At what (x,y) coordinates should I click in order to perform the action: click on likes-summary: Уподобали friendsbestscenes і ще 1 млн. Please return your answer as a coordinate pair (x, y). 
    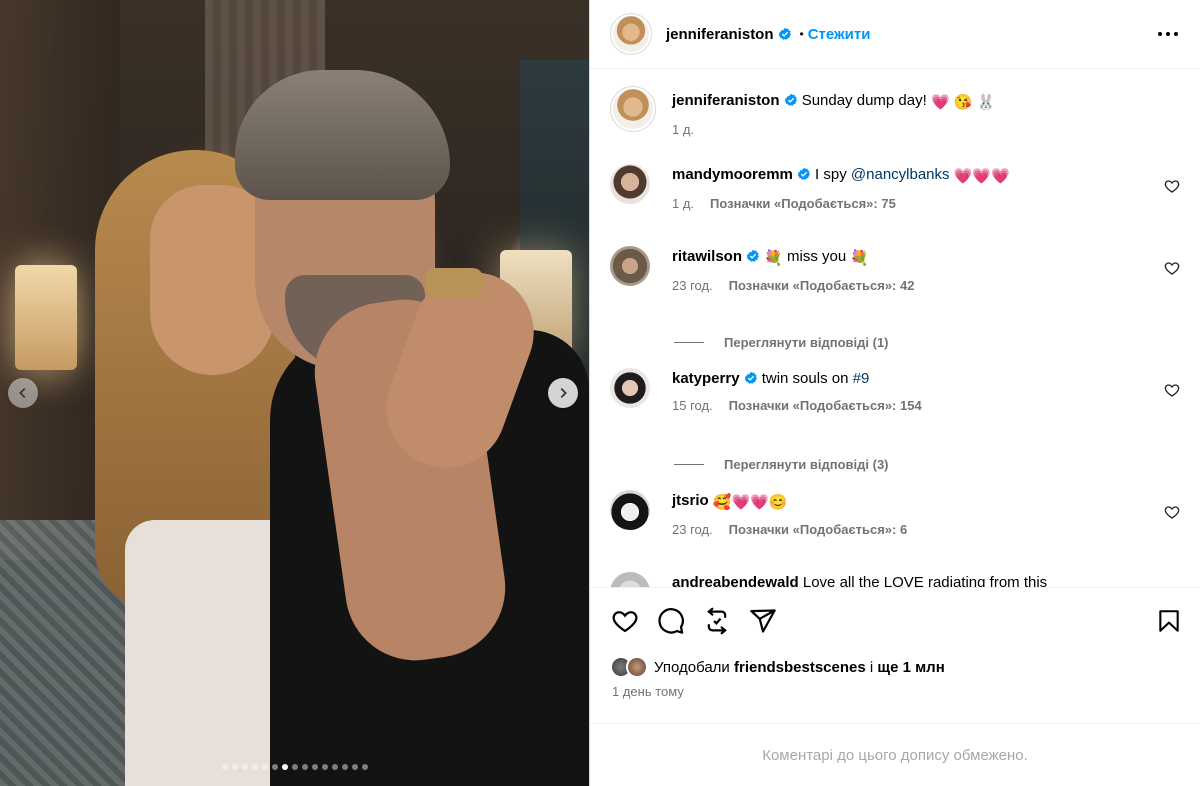
    Looking at the image, I should click on (895, 657).